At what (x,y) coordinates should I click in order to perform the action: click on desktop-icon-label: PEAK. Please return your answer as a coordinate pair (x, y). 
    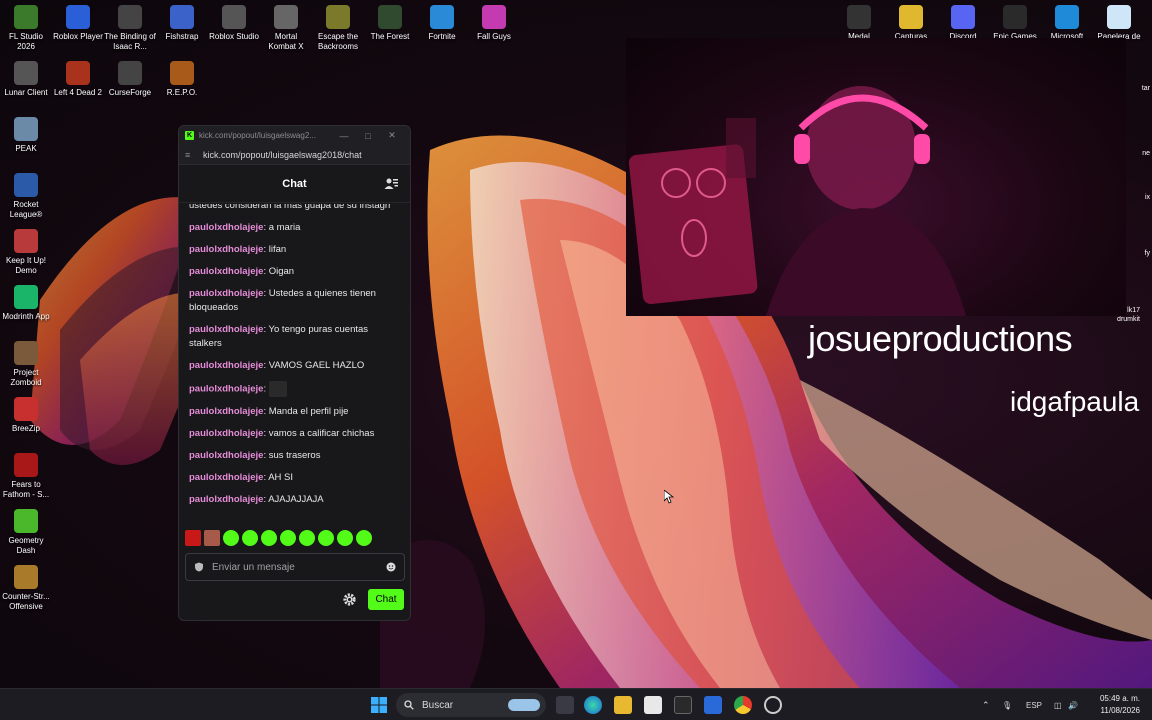
    Looking at the image, I should click on (26, 148).